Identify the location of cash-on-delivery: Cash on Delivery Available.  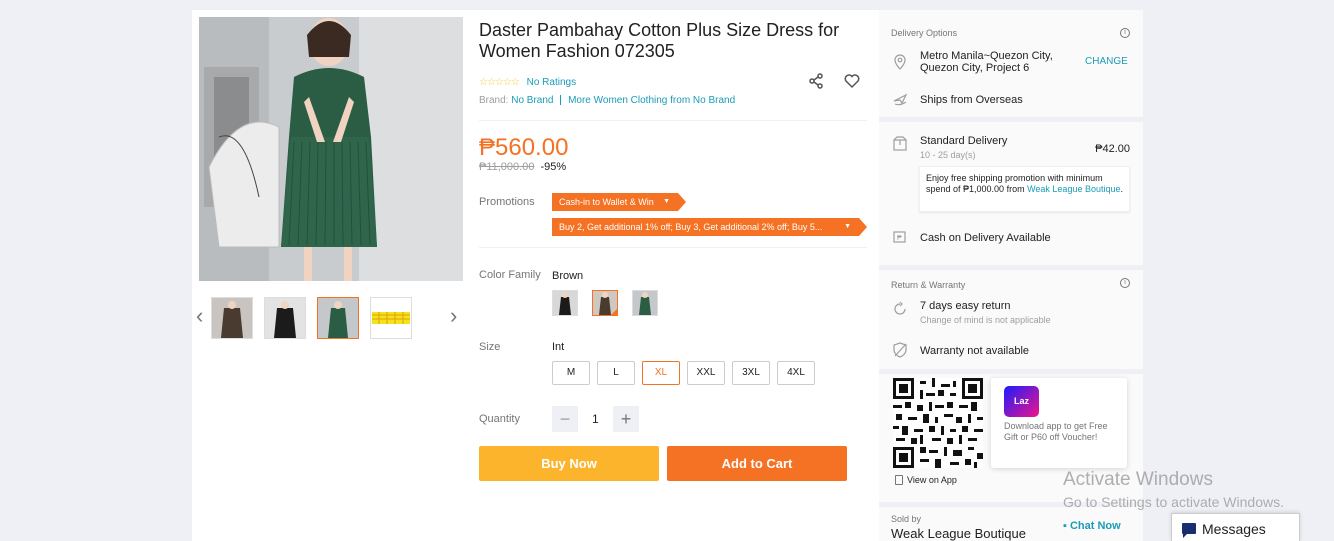
(985, 238).